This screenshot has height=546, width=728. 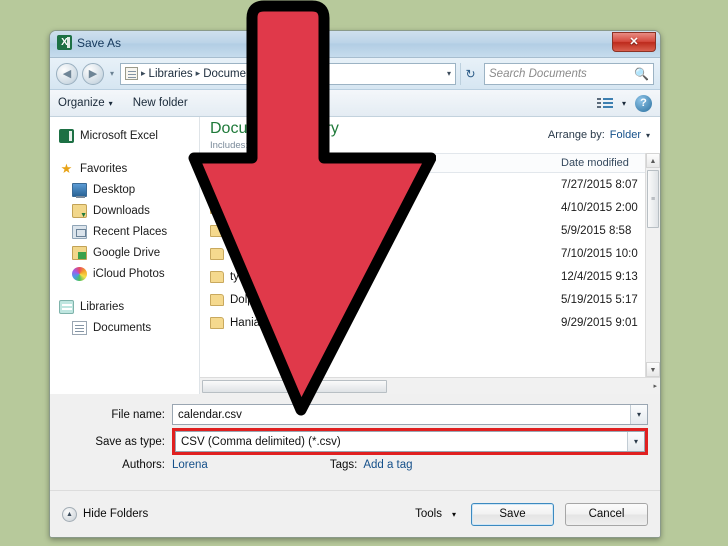 What do you see at coordinates (67, 73) in the screenshot?
I see `back-button: ◀` at bounding box center [67, 73].